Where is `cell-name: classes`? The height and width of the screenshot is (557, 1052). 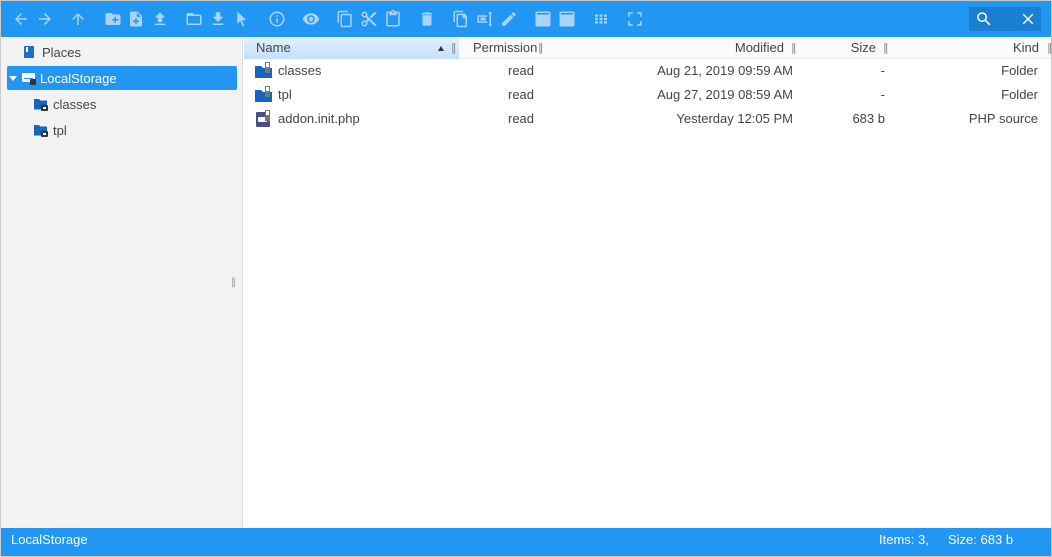 cell-name: classes is located at coordinates (300, 70).